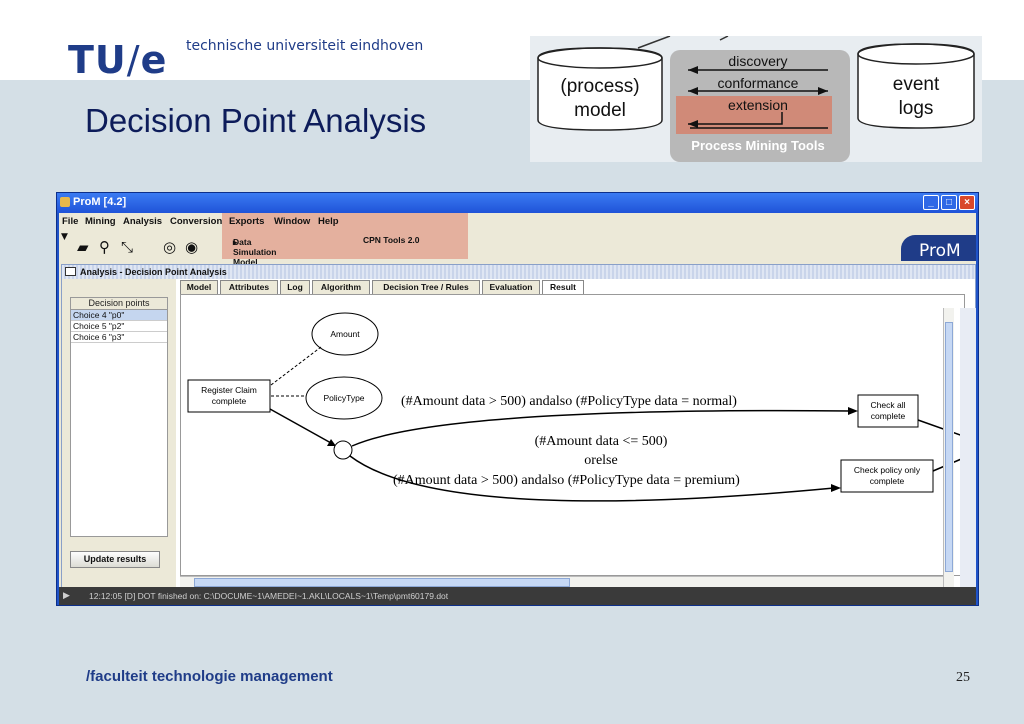 The height and width of the screenshot is (724, 1024). Describe the element at coordinates (235, 242) in the screenshot. I see `submenu-arrow-icon: ▸` at that location.